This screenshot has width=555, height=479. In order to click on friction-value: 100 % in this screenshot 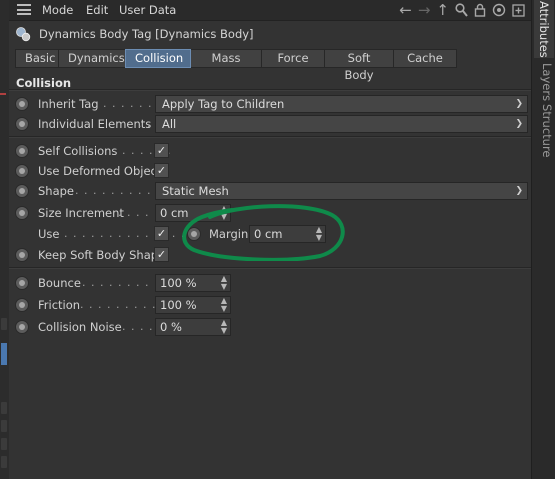, I will do `click(178, 305)`.